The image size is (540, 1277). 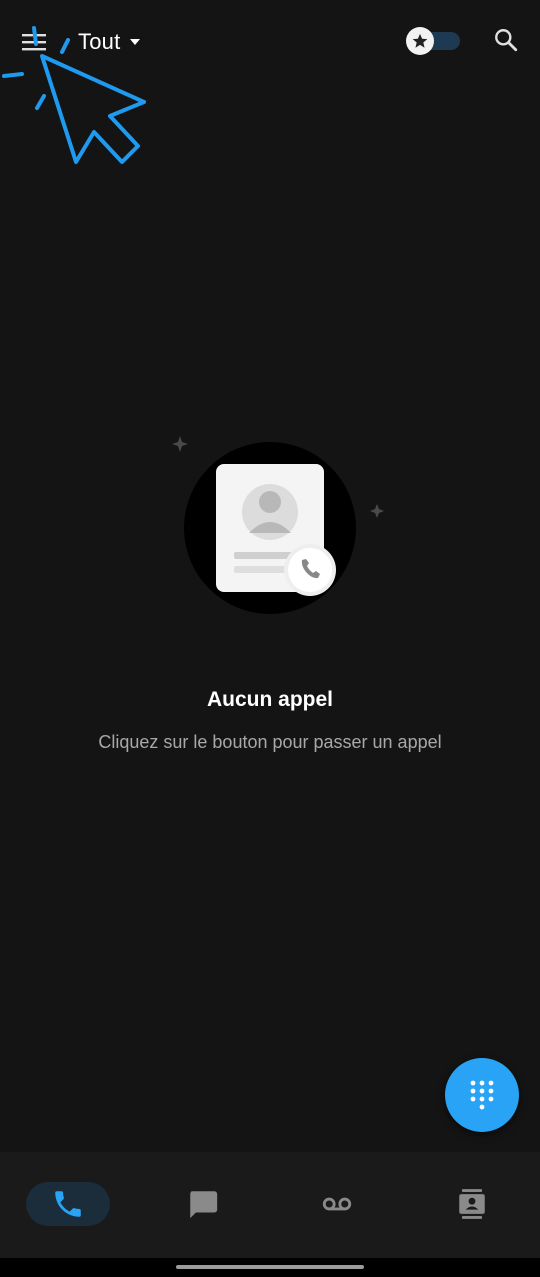 I want to click on hamburger-menu-icon, so click(x=34, y=42).